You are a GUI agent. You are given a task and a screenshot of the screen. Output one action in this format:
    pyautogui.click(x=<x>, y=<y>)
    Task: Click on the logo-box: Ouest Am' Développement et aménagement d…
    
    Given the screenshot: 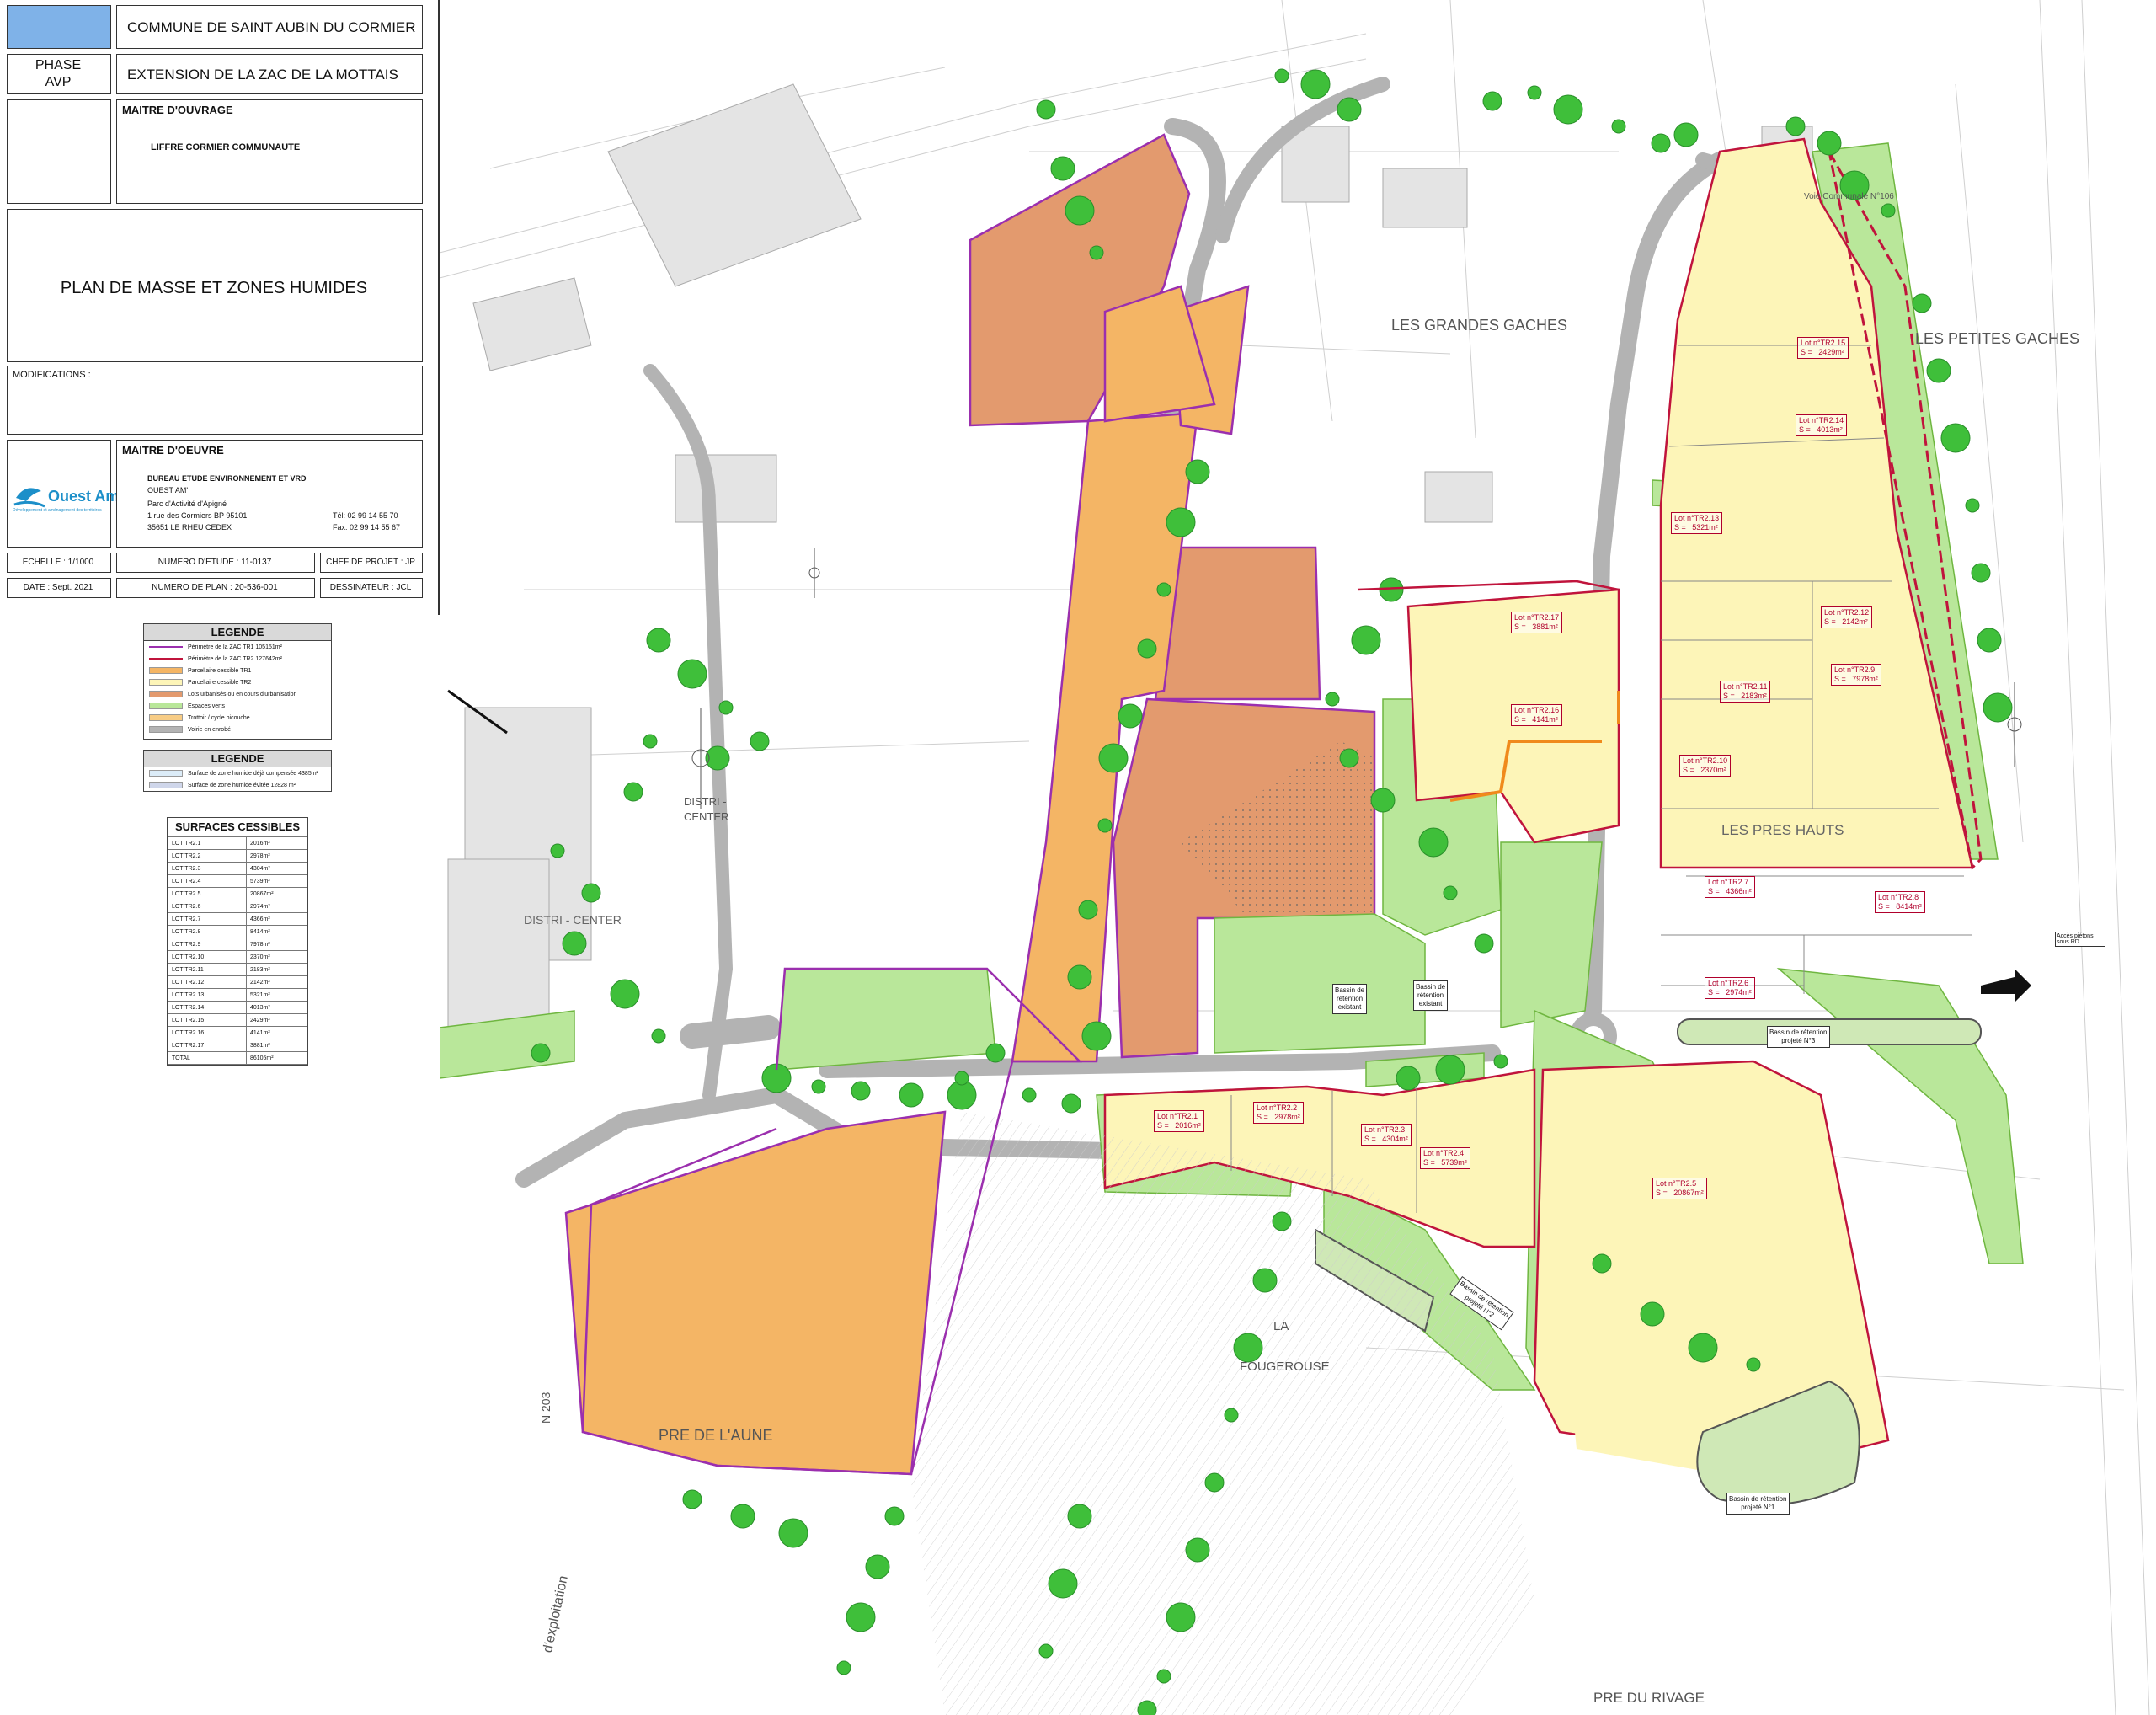 What is the action you would take?
    pyautogui.click(x=65, y=494)
    